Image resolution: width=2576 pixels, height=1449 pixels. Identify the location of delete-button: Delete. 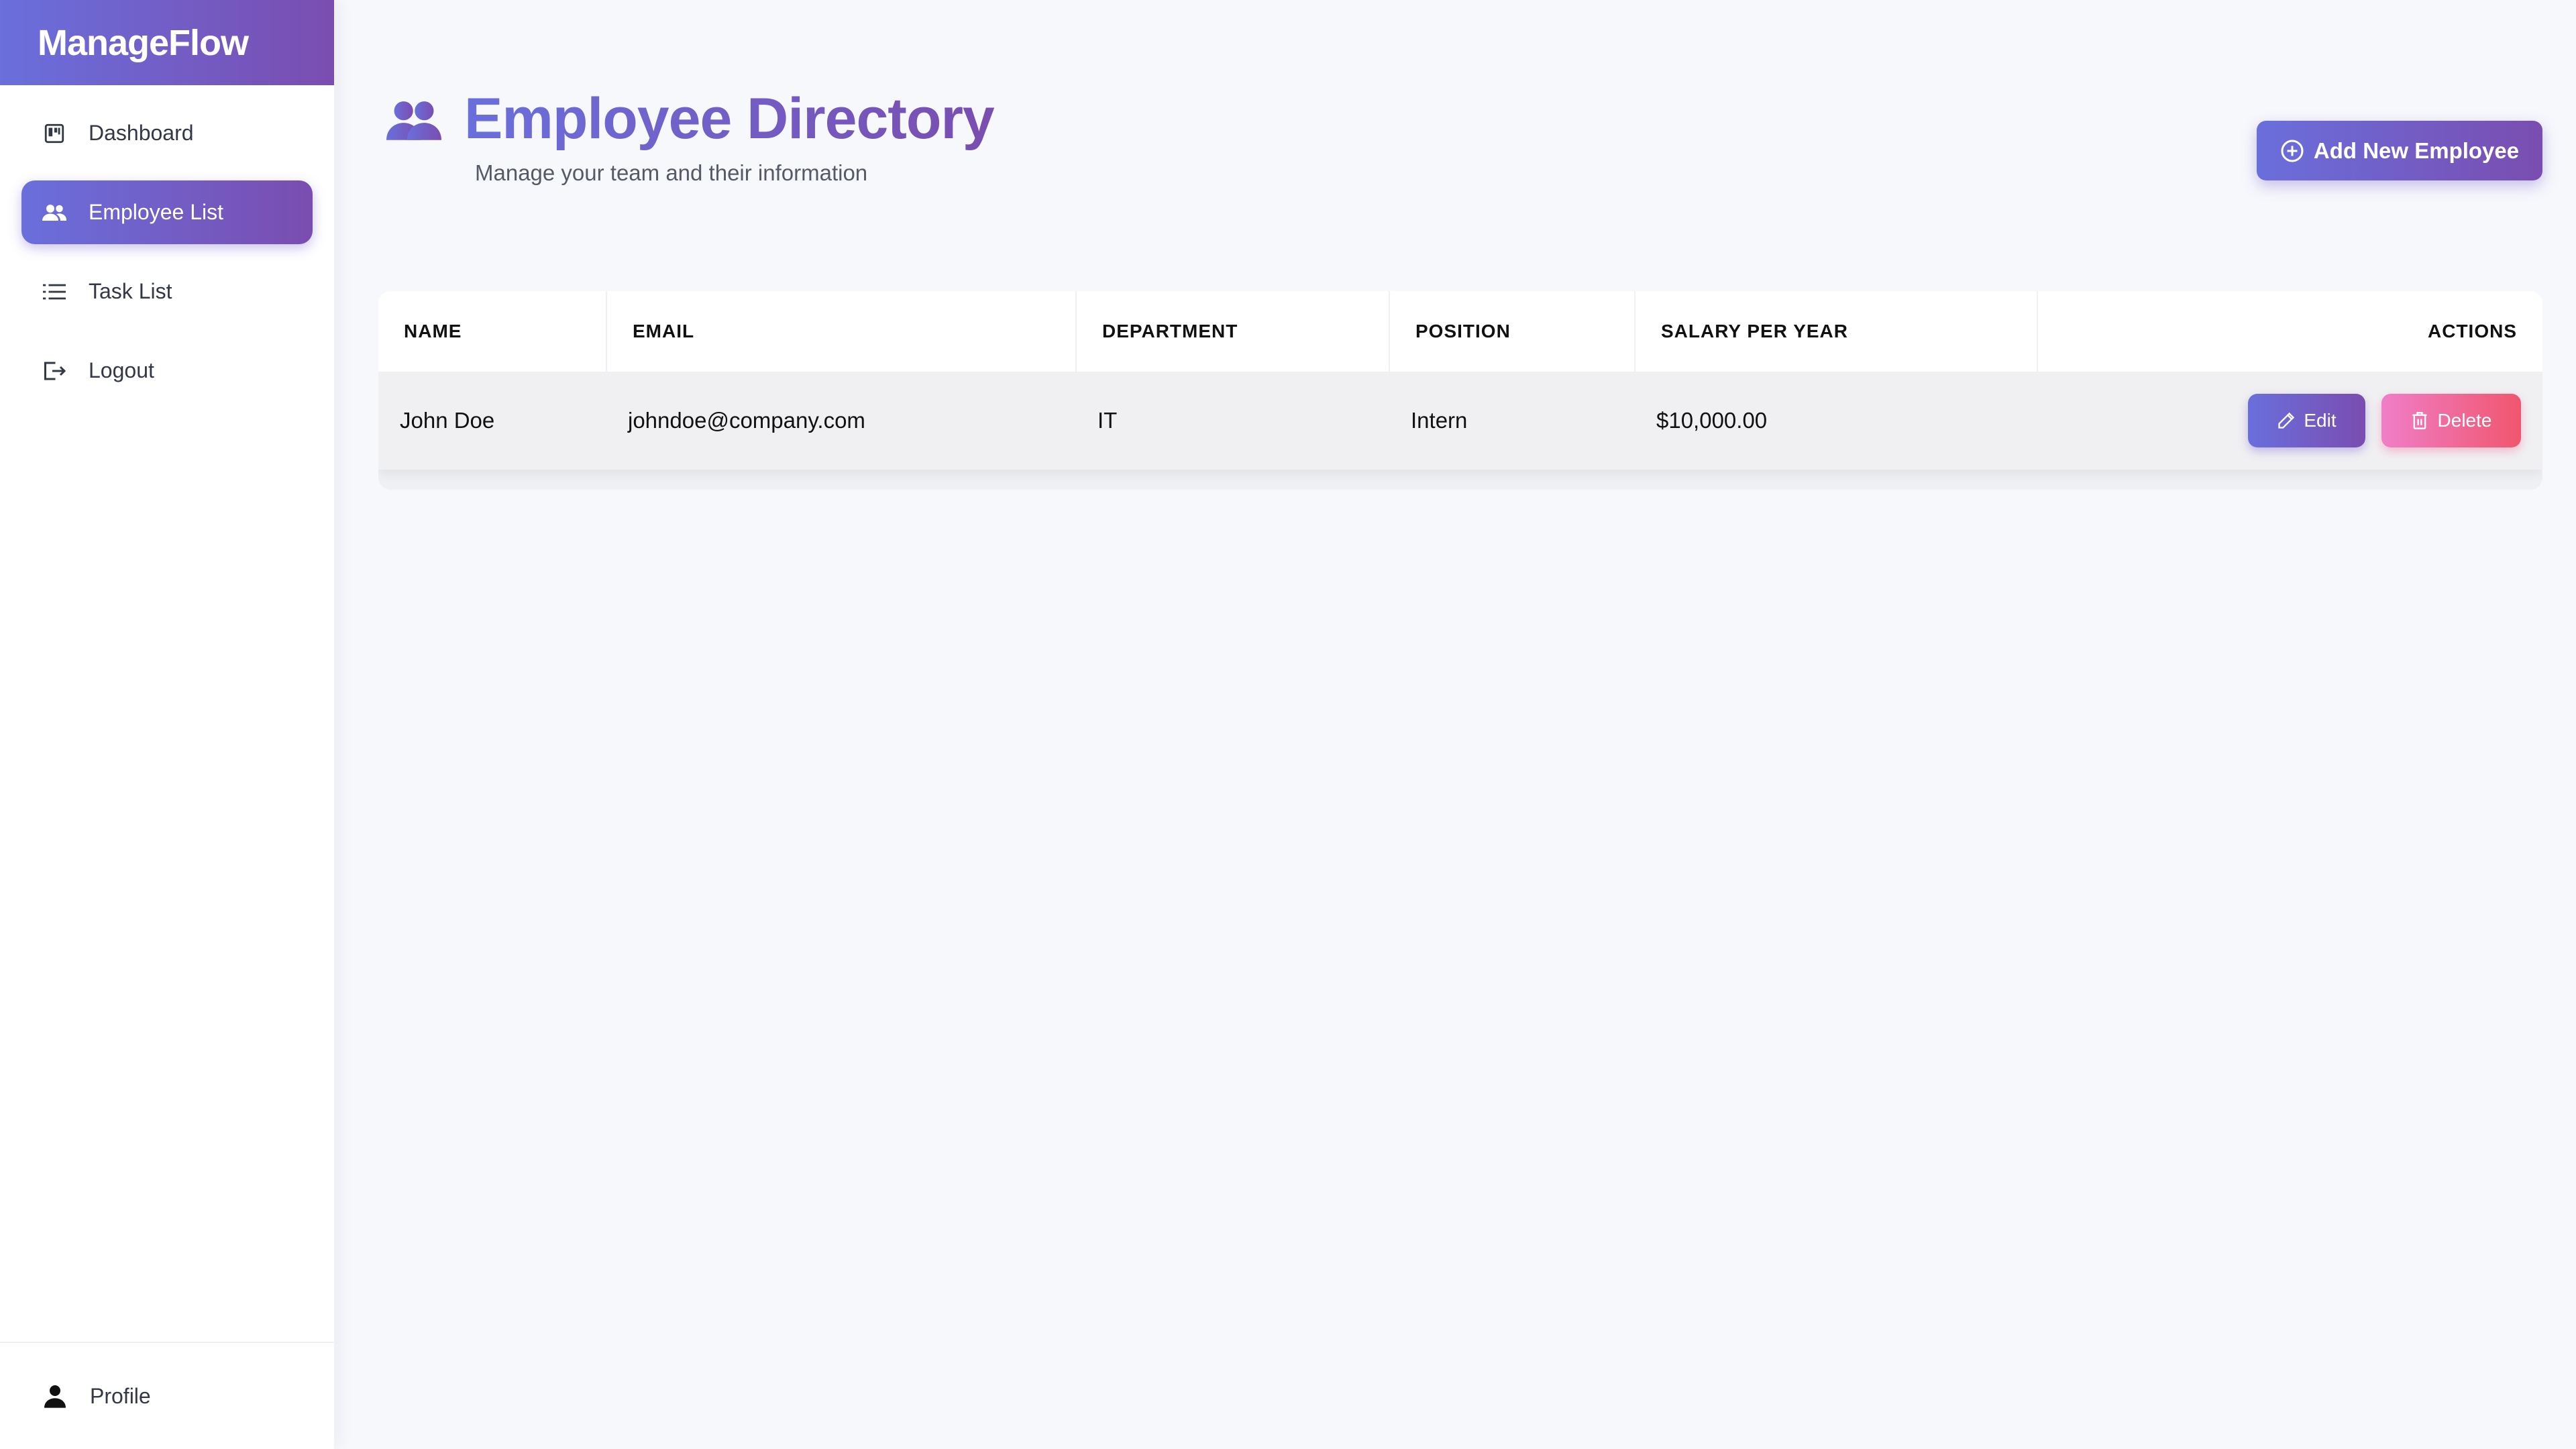
(2451, 420).